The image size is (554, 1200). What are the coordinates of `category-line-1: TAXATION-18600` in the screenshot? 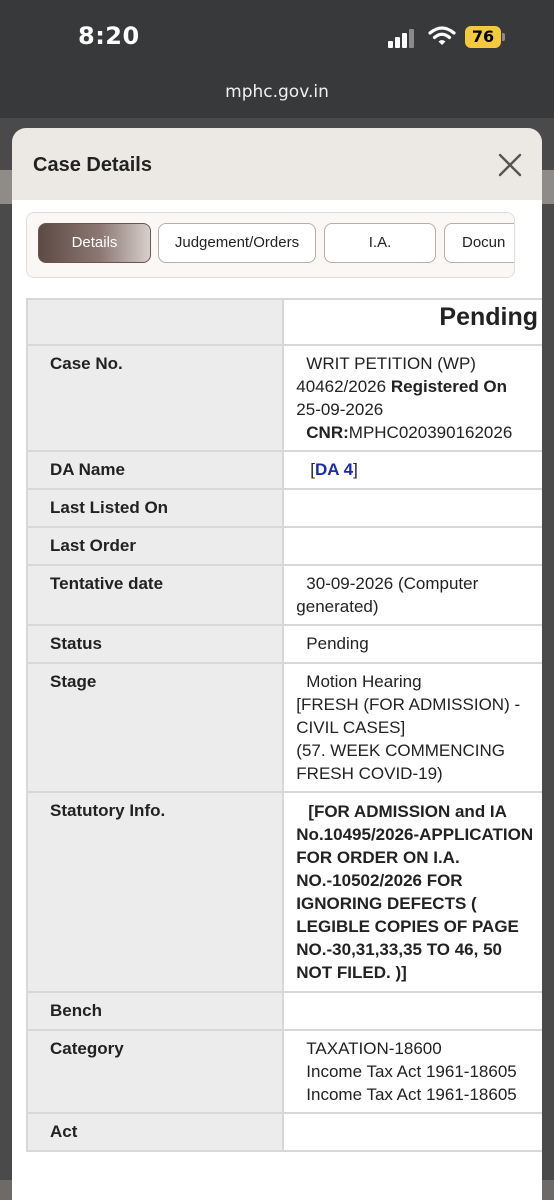 It's located at (374, 1048).